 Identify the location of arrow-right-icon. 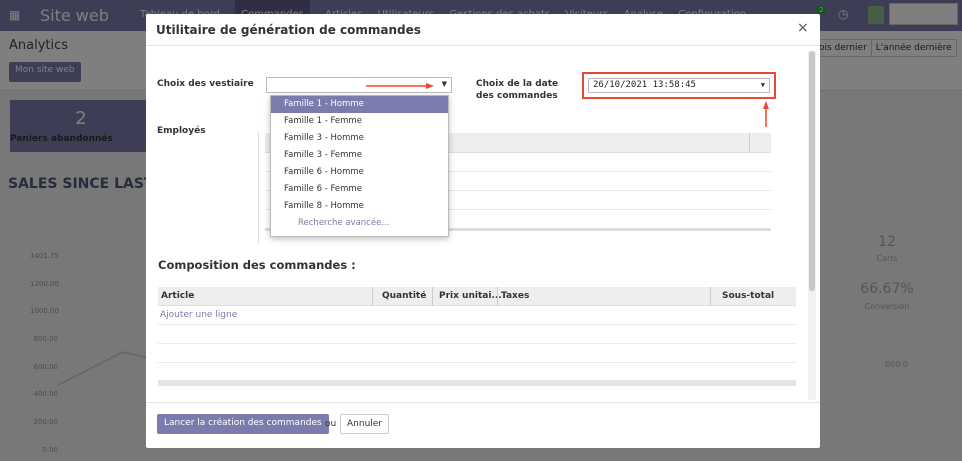
(400, 86).